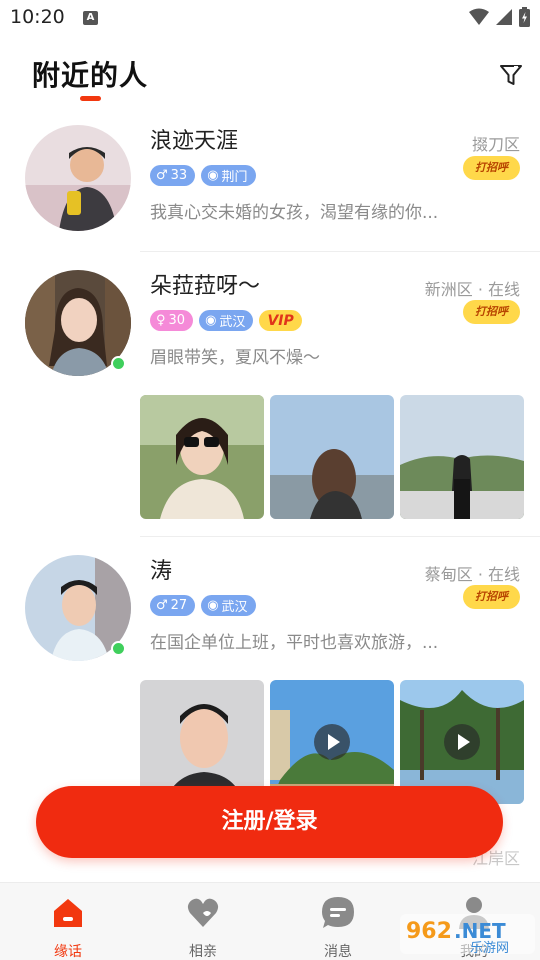 The width and height of the screenshot is (540, 960). Describe the element at coordinates (504, 17) in the screenshot. I see `signal-icon` at that location.